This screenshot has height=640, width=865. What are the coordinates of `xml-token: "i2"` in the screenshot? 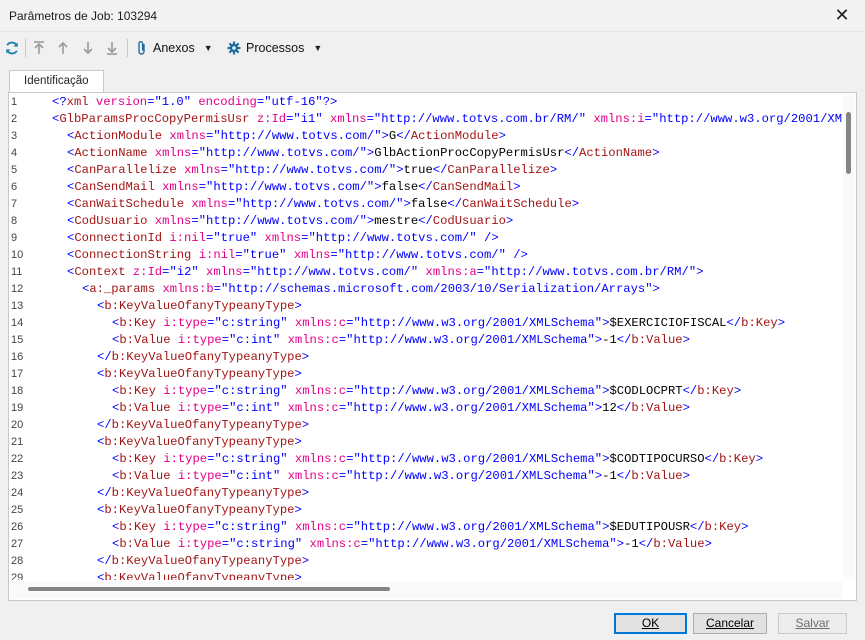 It's located at (184, 272).